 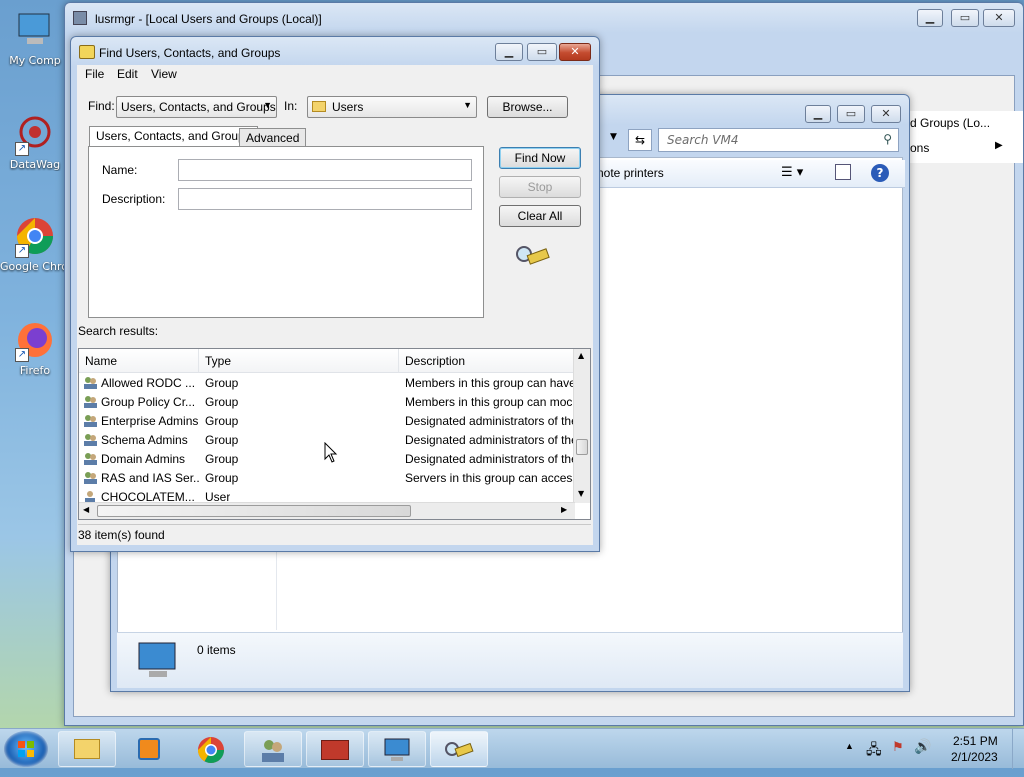 What do you see at coordinates (564, 509) in the screenshot?
I see `scroll-right-icon: ▶` at bounding box center [564, 509].